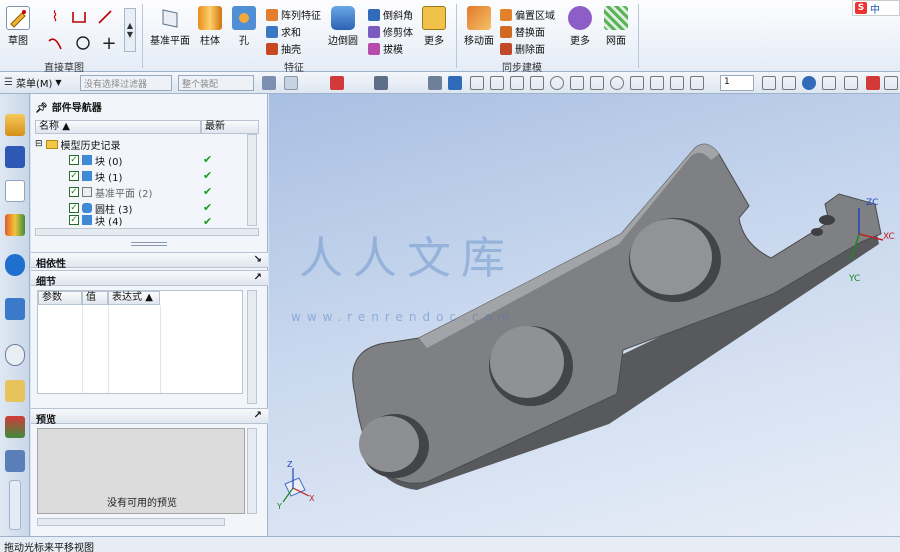 This screenshot has height=552, width=900. Describe the element at coordinates (41, 108) in the screenshot. I see `pin-icon: 📌︎` at that location.